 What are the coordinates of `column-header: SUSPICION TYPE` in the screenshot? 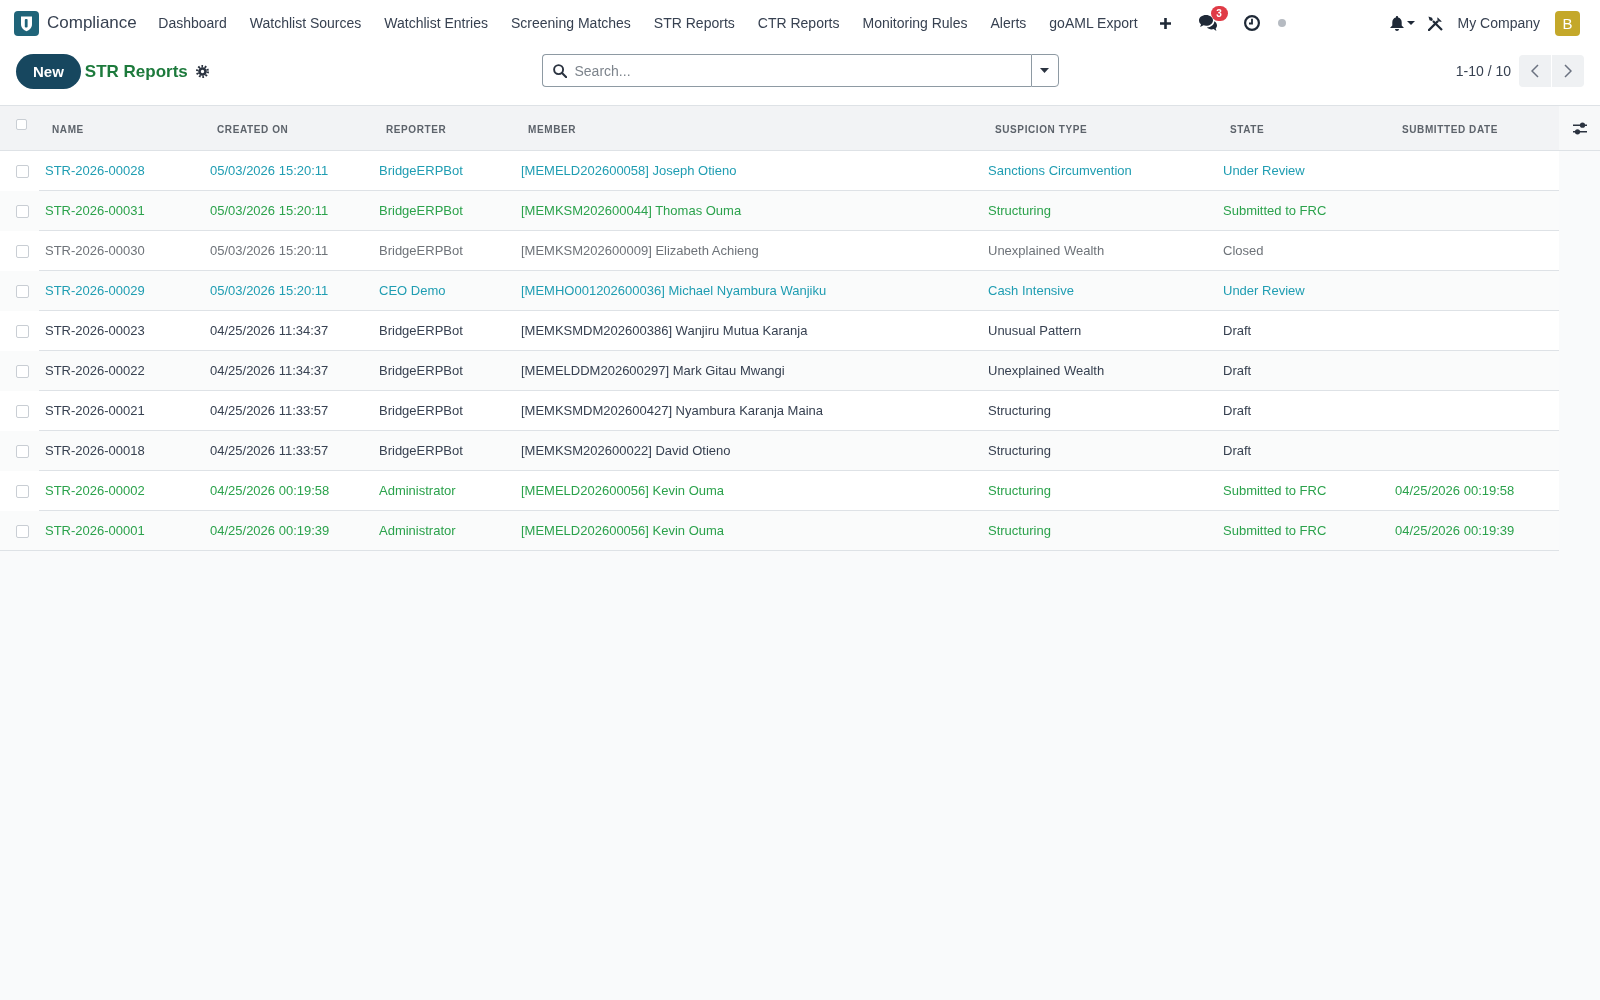 It's located at (1041, 129).